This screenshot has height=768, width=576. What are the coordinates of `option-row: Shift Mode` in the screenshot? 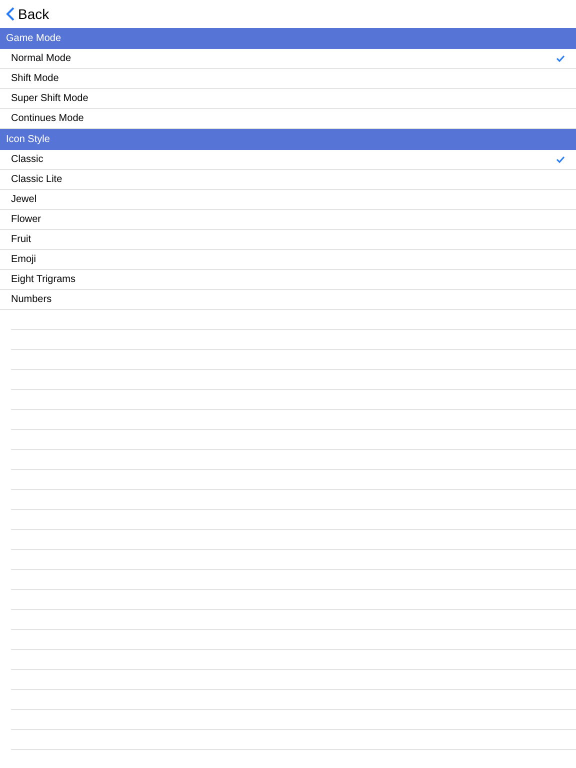 It's located at (288, 79).